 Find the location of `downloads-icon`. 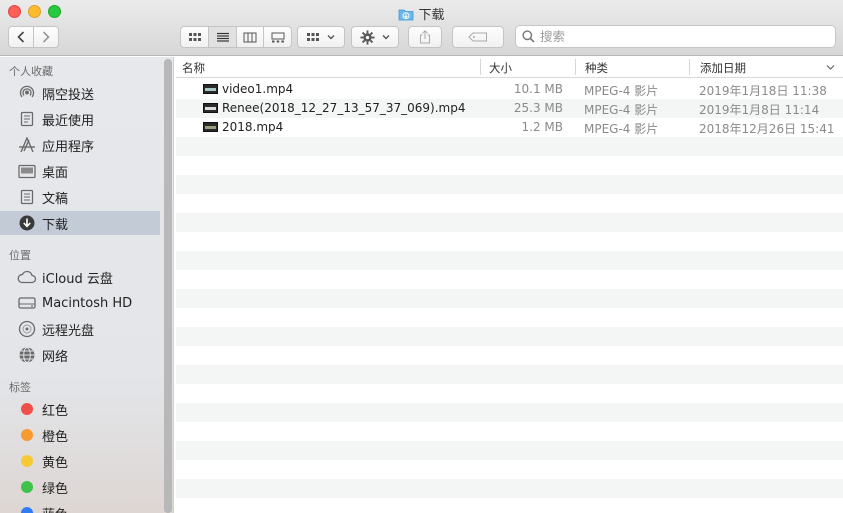

downloads-icon is located at coordinates (27, 223).